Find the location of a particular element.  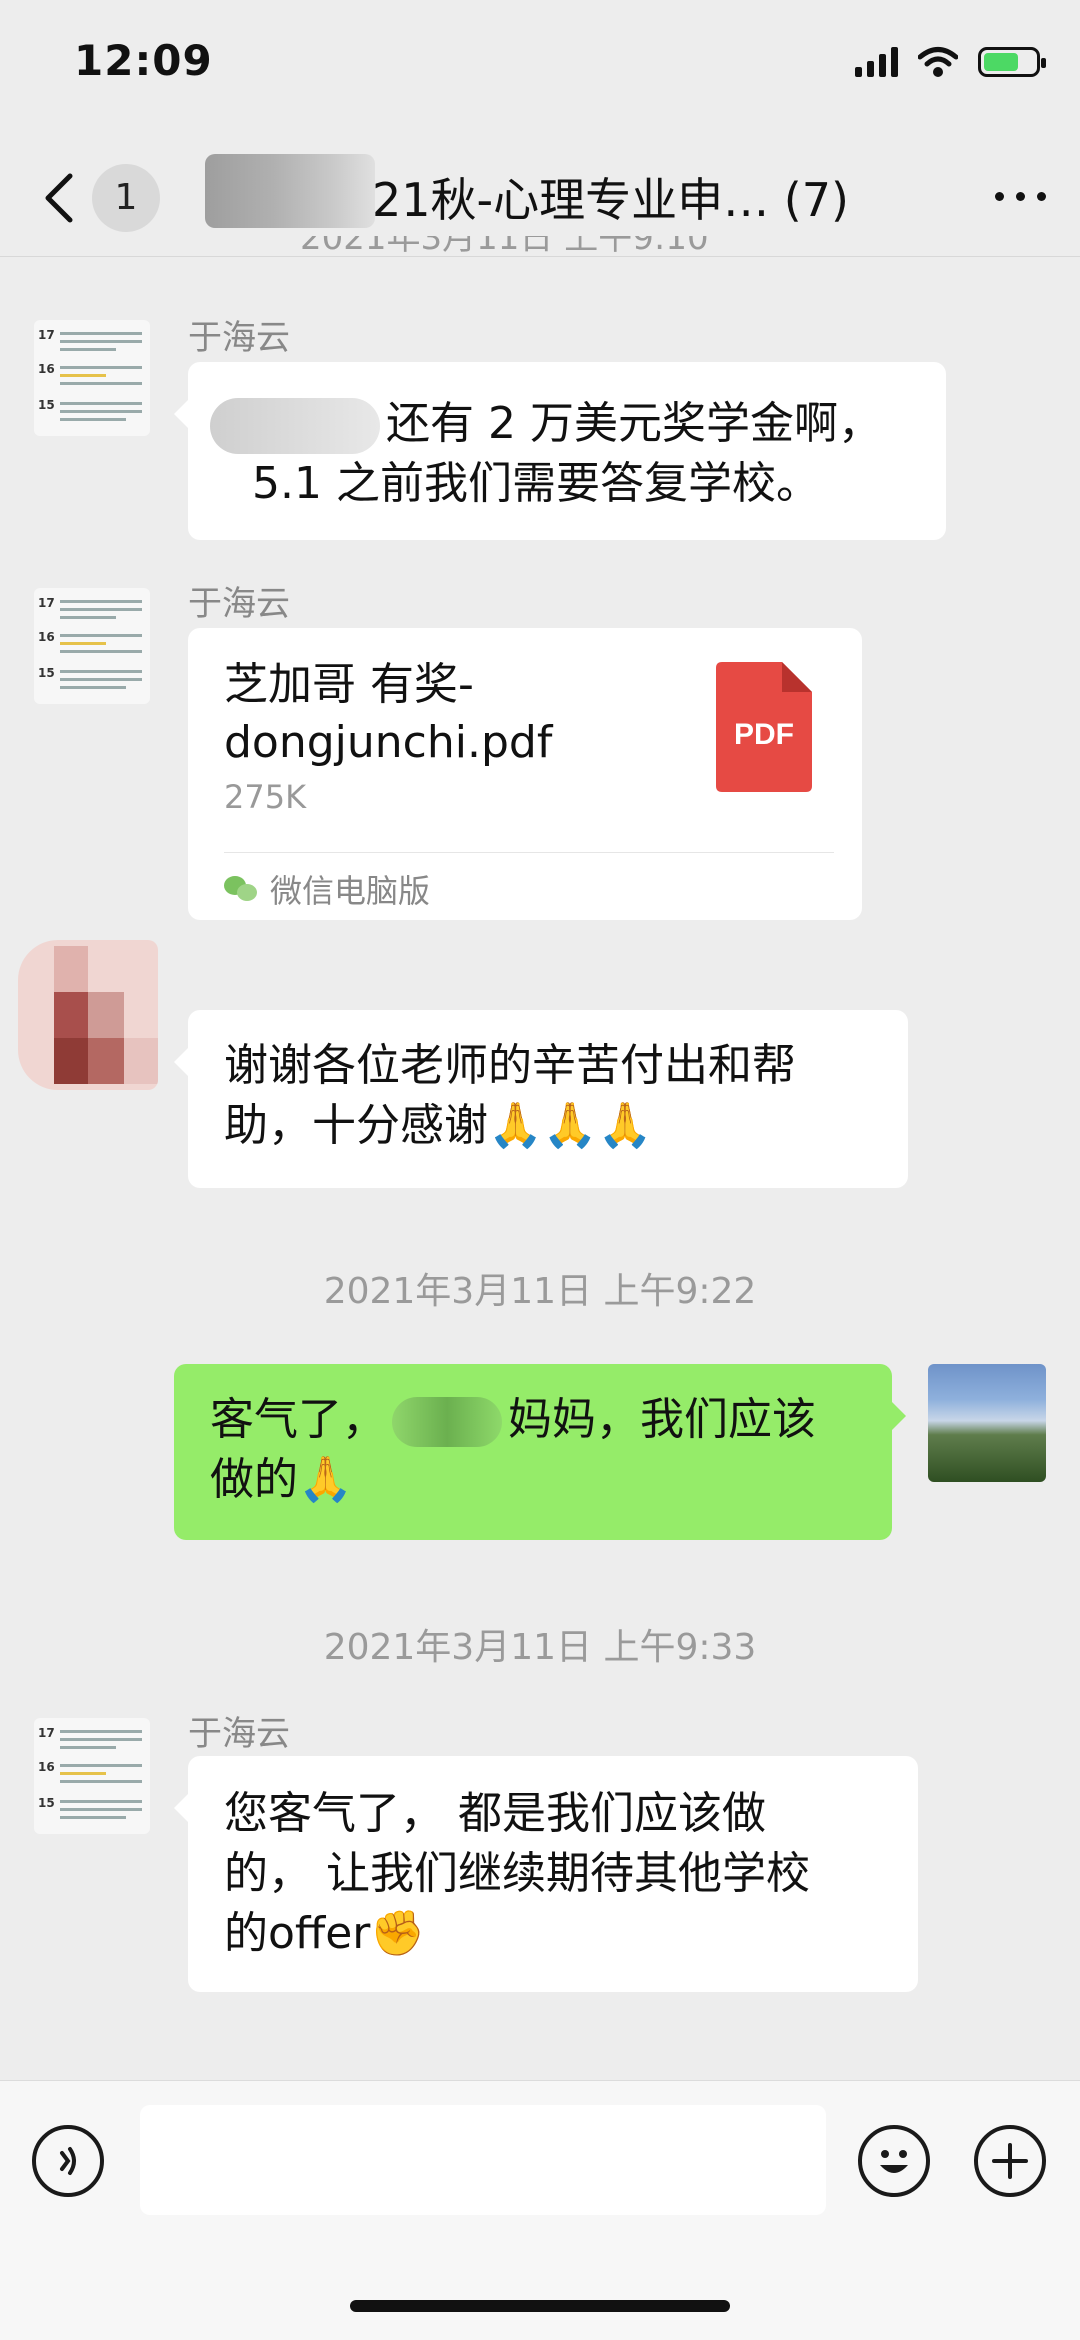

message-bubble: 您客气了， 都是我们应该做 的， 让我们继续期待其他学校 的offer✊ is located at coordinates (546, 1874).